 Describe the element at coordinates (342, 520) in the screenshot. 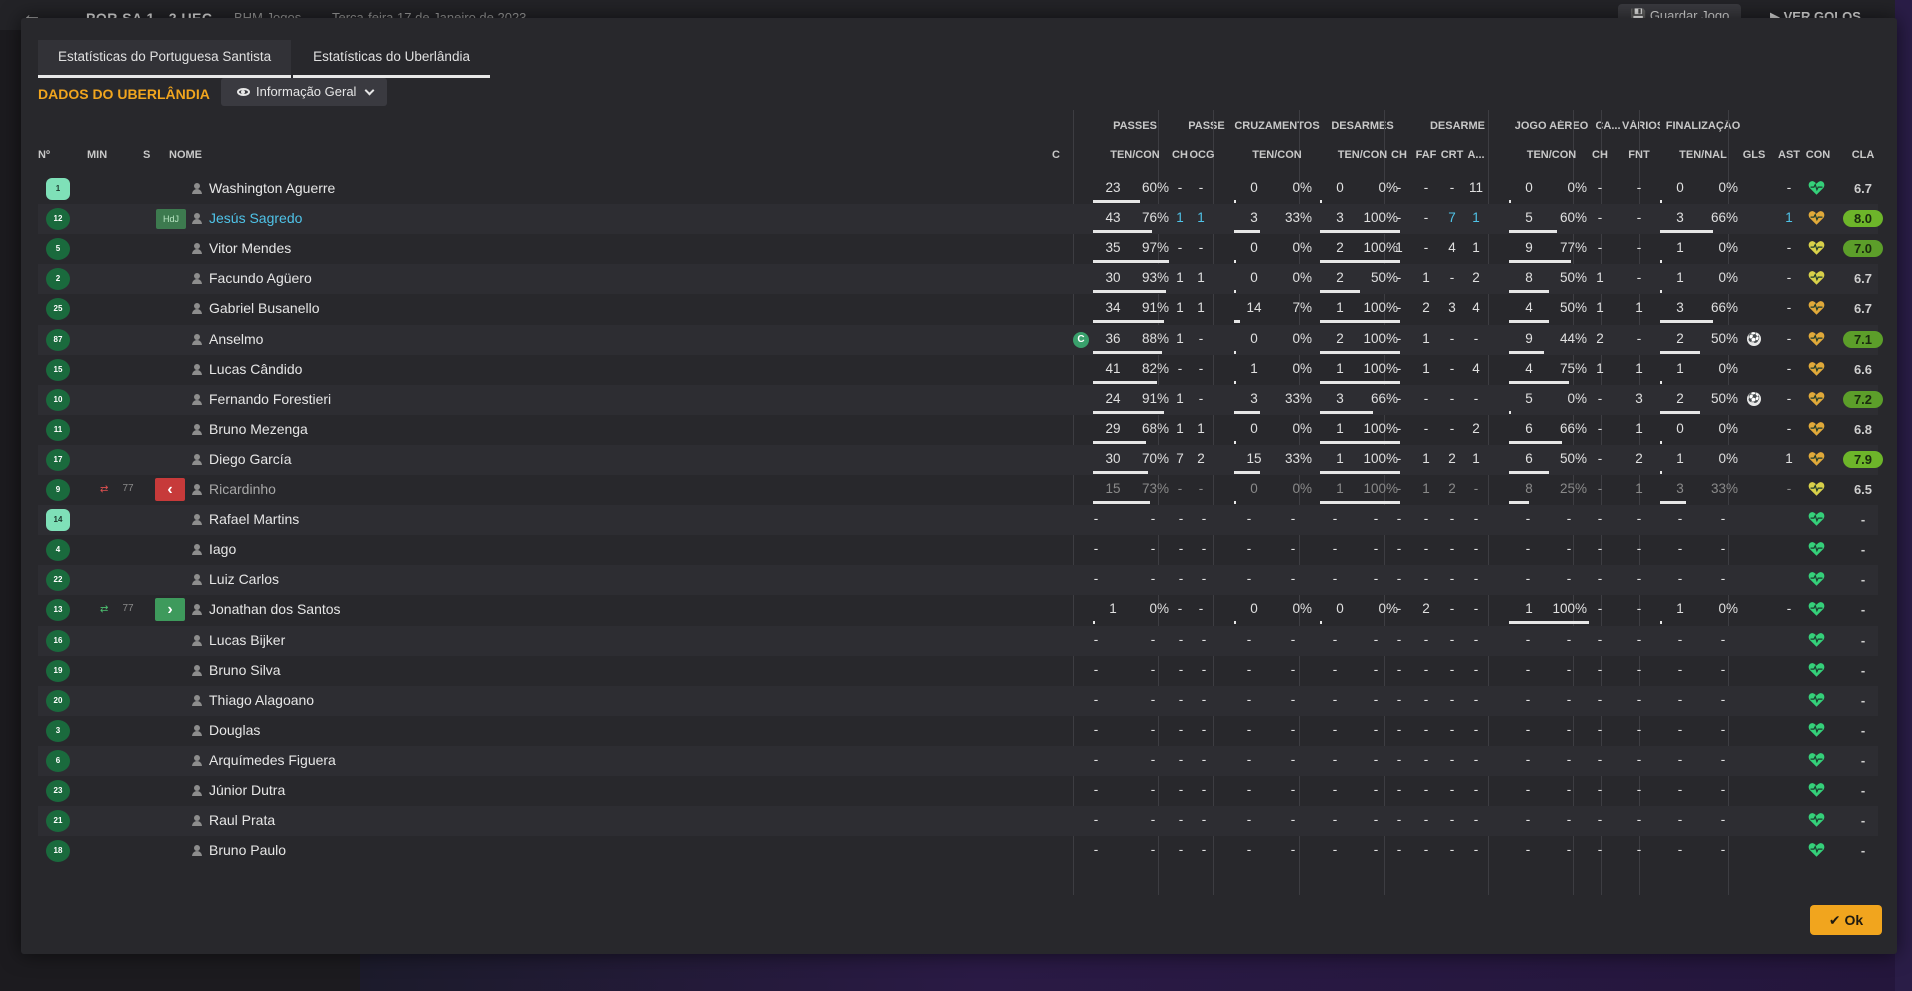

I see `player-name: Rafael Martins` at that location.